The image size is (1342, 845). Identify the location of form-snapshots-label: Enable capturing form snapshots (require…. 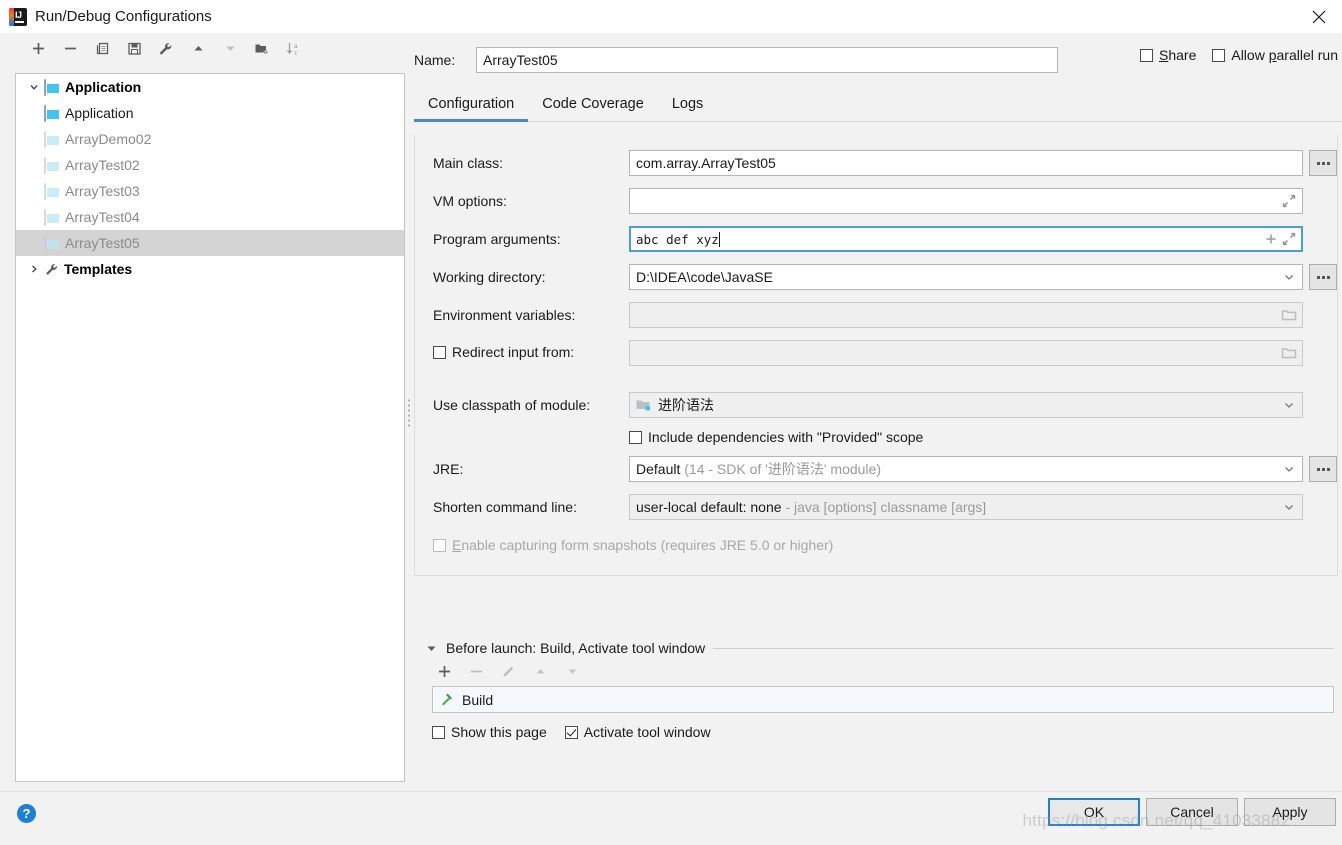
(643, 545).